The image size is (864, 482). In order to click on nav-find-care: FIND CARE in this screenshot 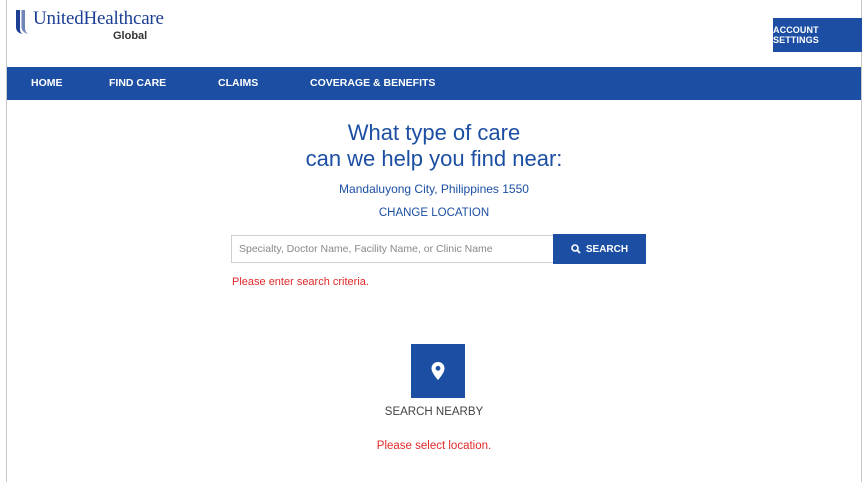, I will do `click(137, 83)`.